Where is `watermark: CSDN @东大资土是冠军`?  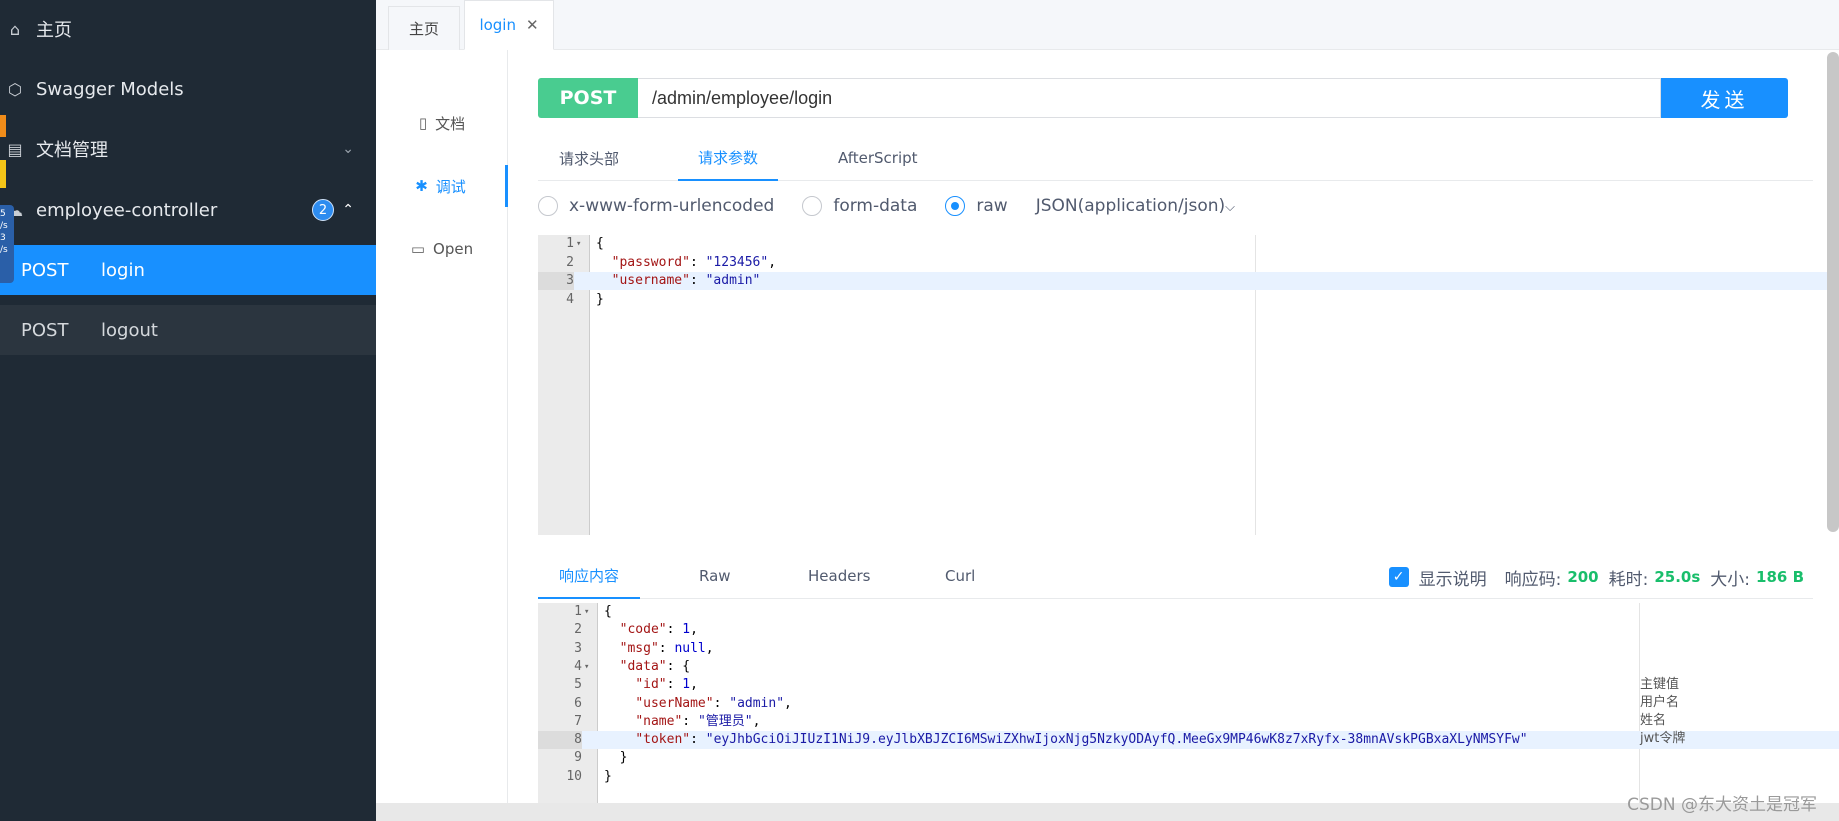 watermark: CSDN @东大资土是冠军 is located at coordinates (1722, 805).